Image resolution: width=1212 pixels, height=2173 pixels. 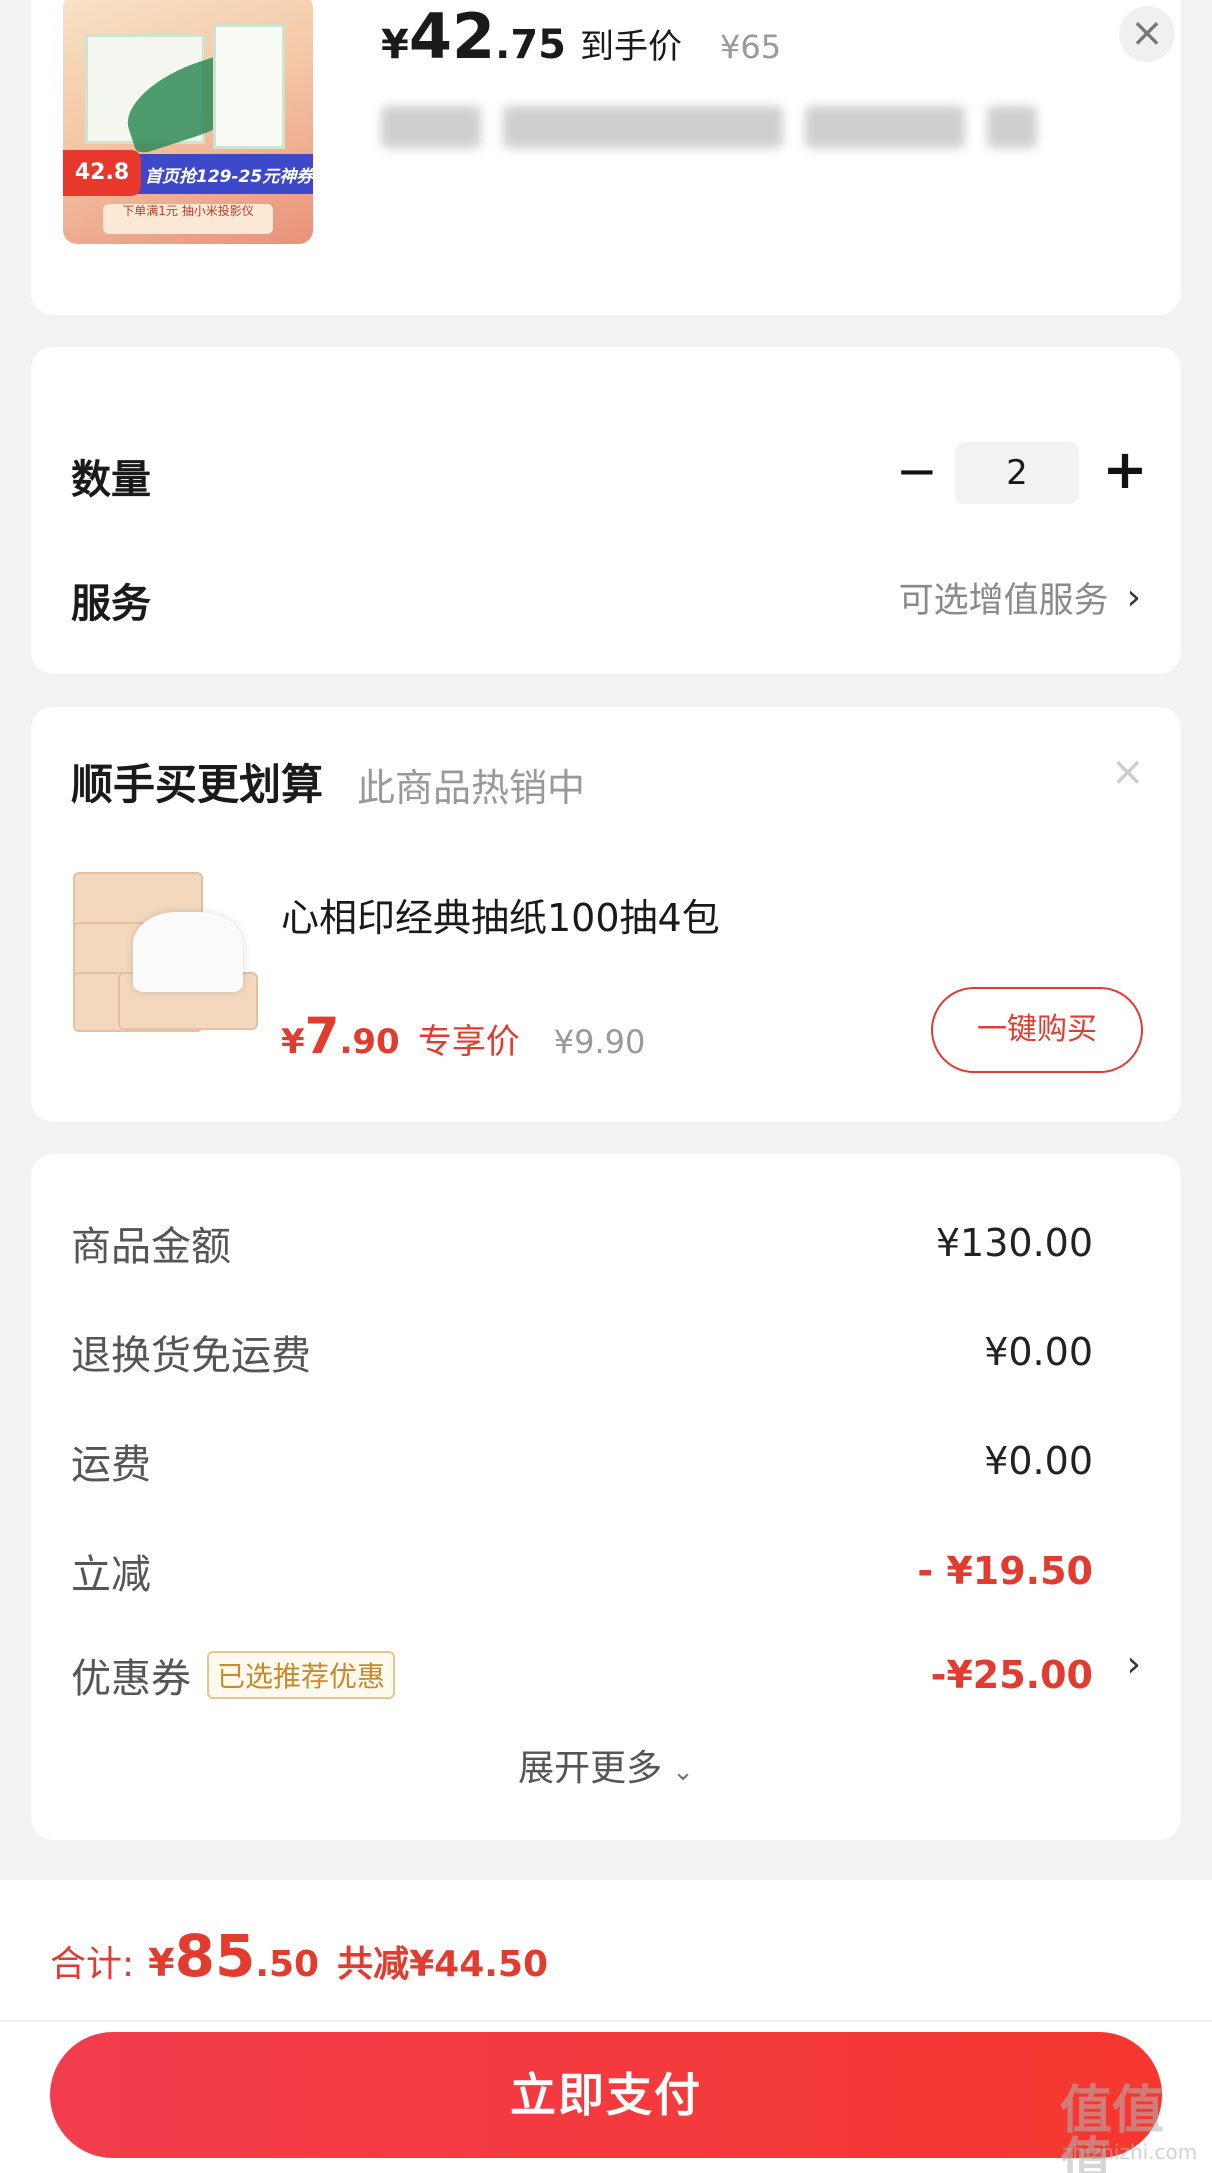 What do you see at coordinates (197, 784) in the screenshot?
I see `upsell-title: 顺手买更划算` at bounding box center [197, 784].